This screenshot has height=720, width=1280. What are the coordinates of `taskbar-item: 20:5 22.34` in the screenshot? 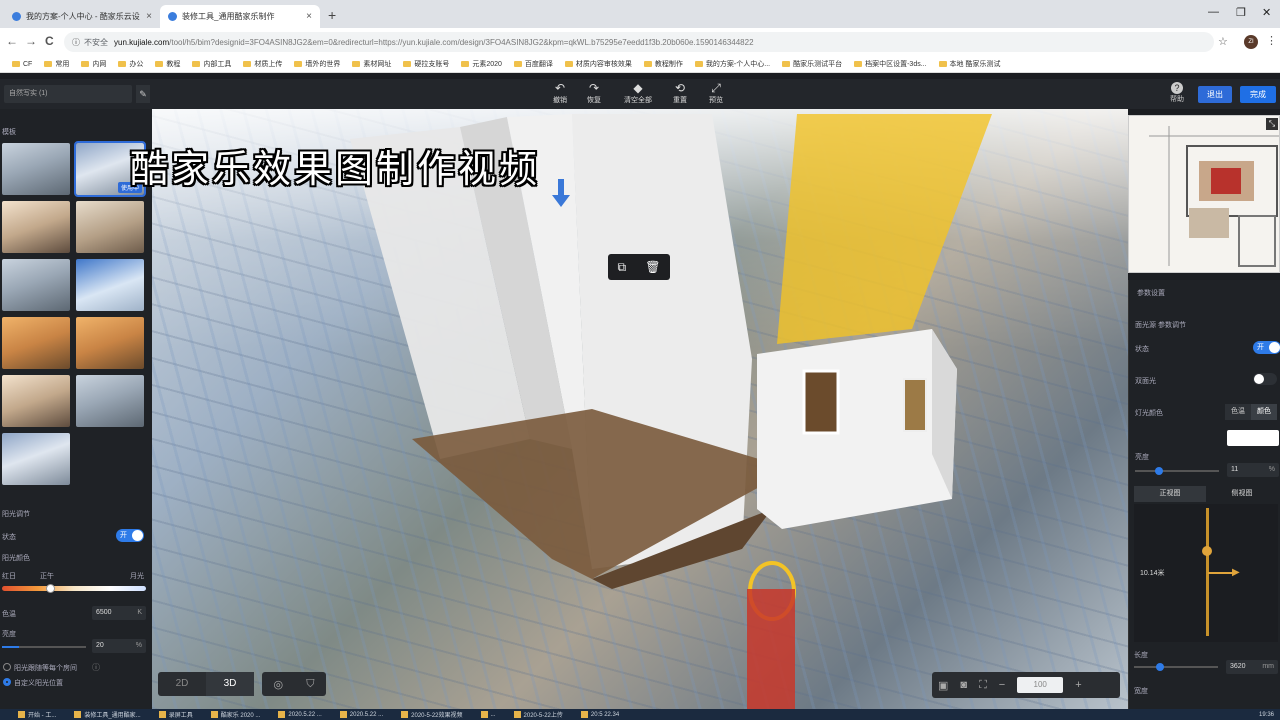 It's located at (599, 714).